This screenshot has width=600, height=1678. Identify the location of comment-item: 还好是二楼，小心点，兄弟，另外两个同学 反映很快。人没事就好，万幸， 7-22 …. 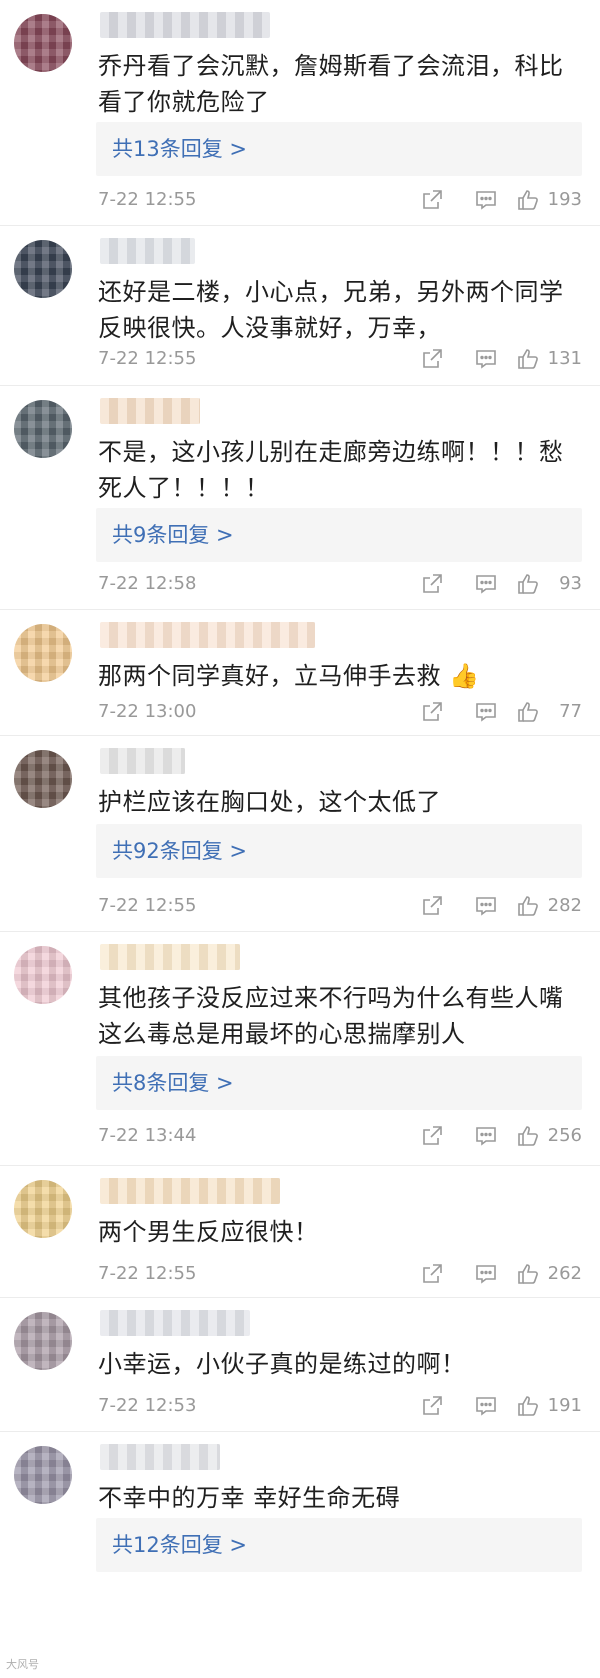
(300, 306).